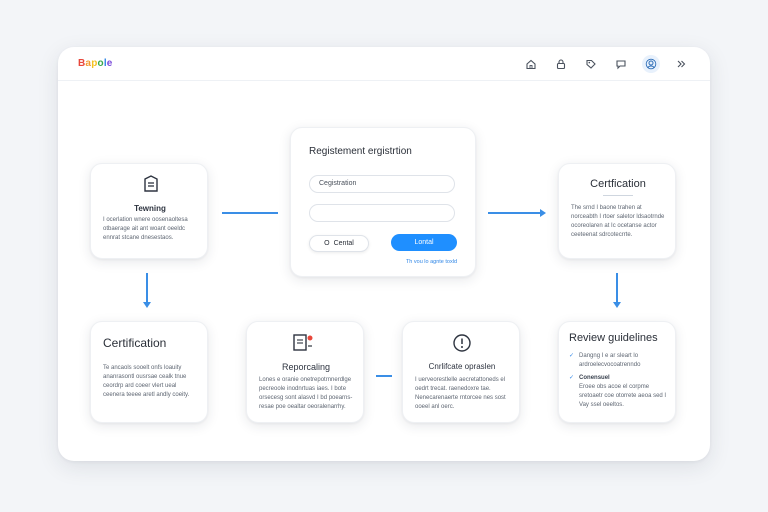  What do you see at coordinates (618, 184) in the screenshot?
I see `certification-top-title: Certfication` at bounding box center [618, 184].